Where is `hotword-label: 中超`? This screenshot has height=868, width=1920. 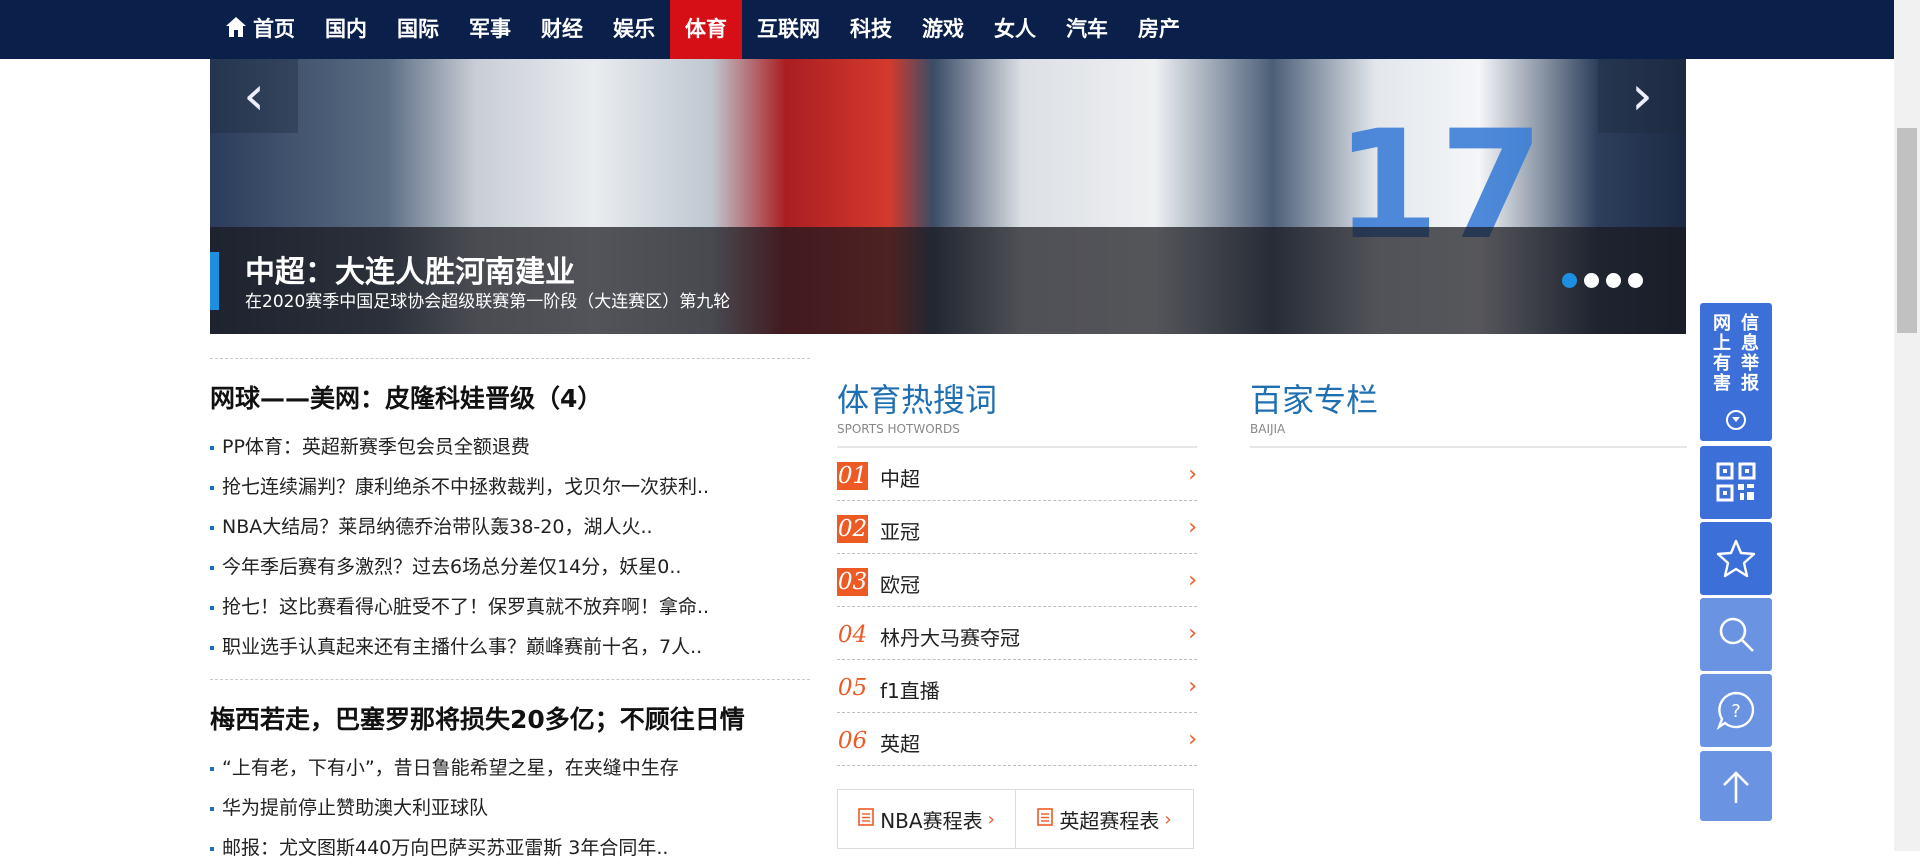 hotword-label: 中超 is located at coordinates (900, 477).